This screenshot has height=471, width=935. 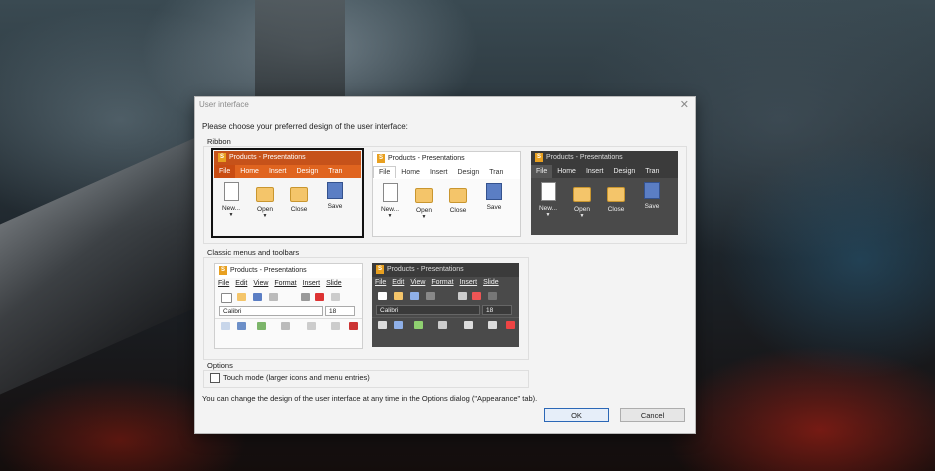 What do you see at coordinates (576, 415) in the screenshot?
I see `ok-button: OK` at bounding box center [576, 415].